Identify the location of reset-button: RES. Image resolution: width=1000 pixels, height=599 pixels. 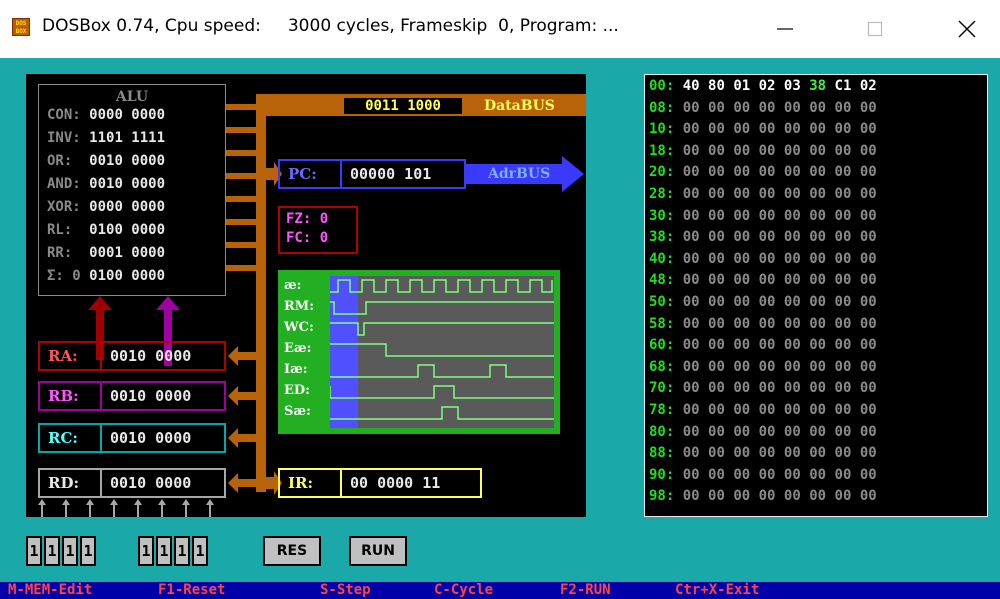
(292, 551).